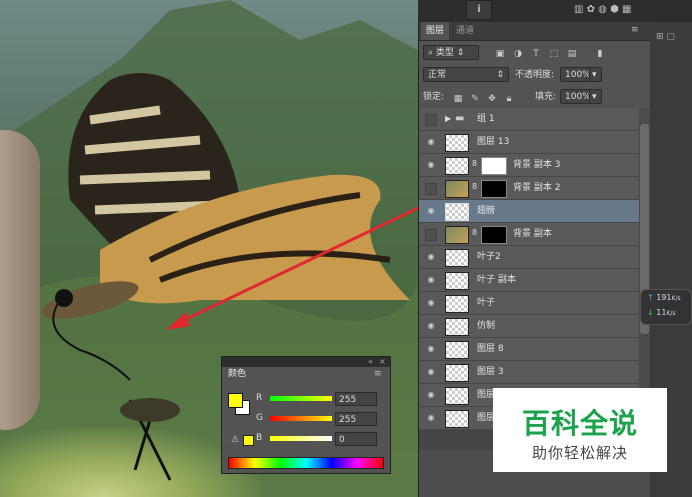  I want to click on download-unit: K/s, so click(671, 313).